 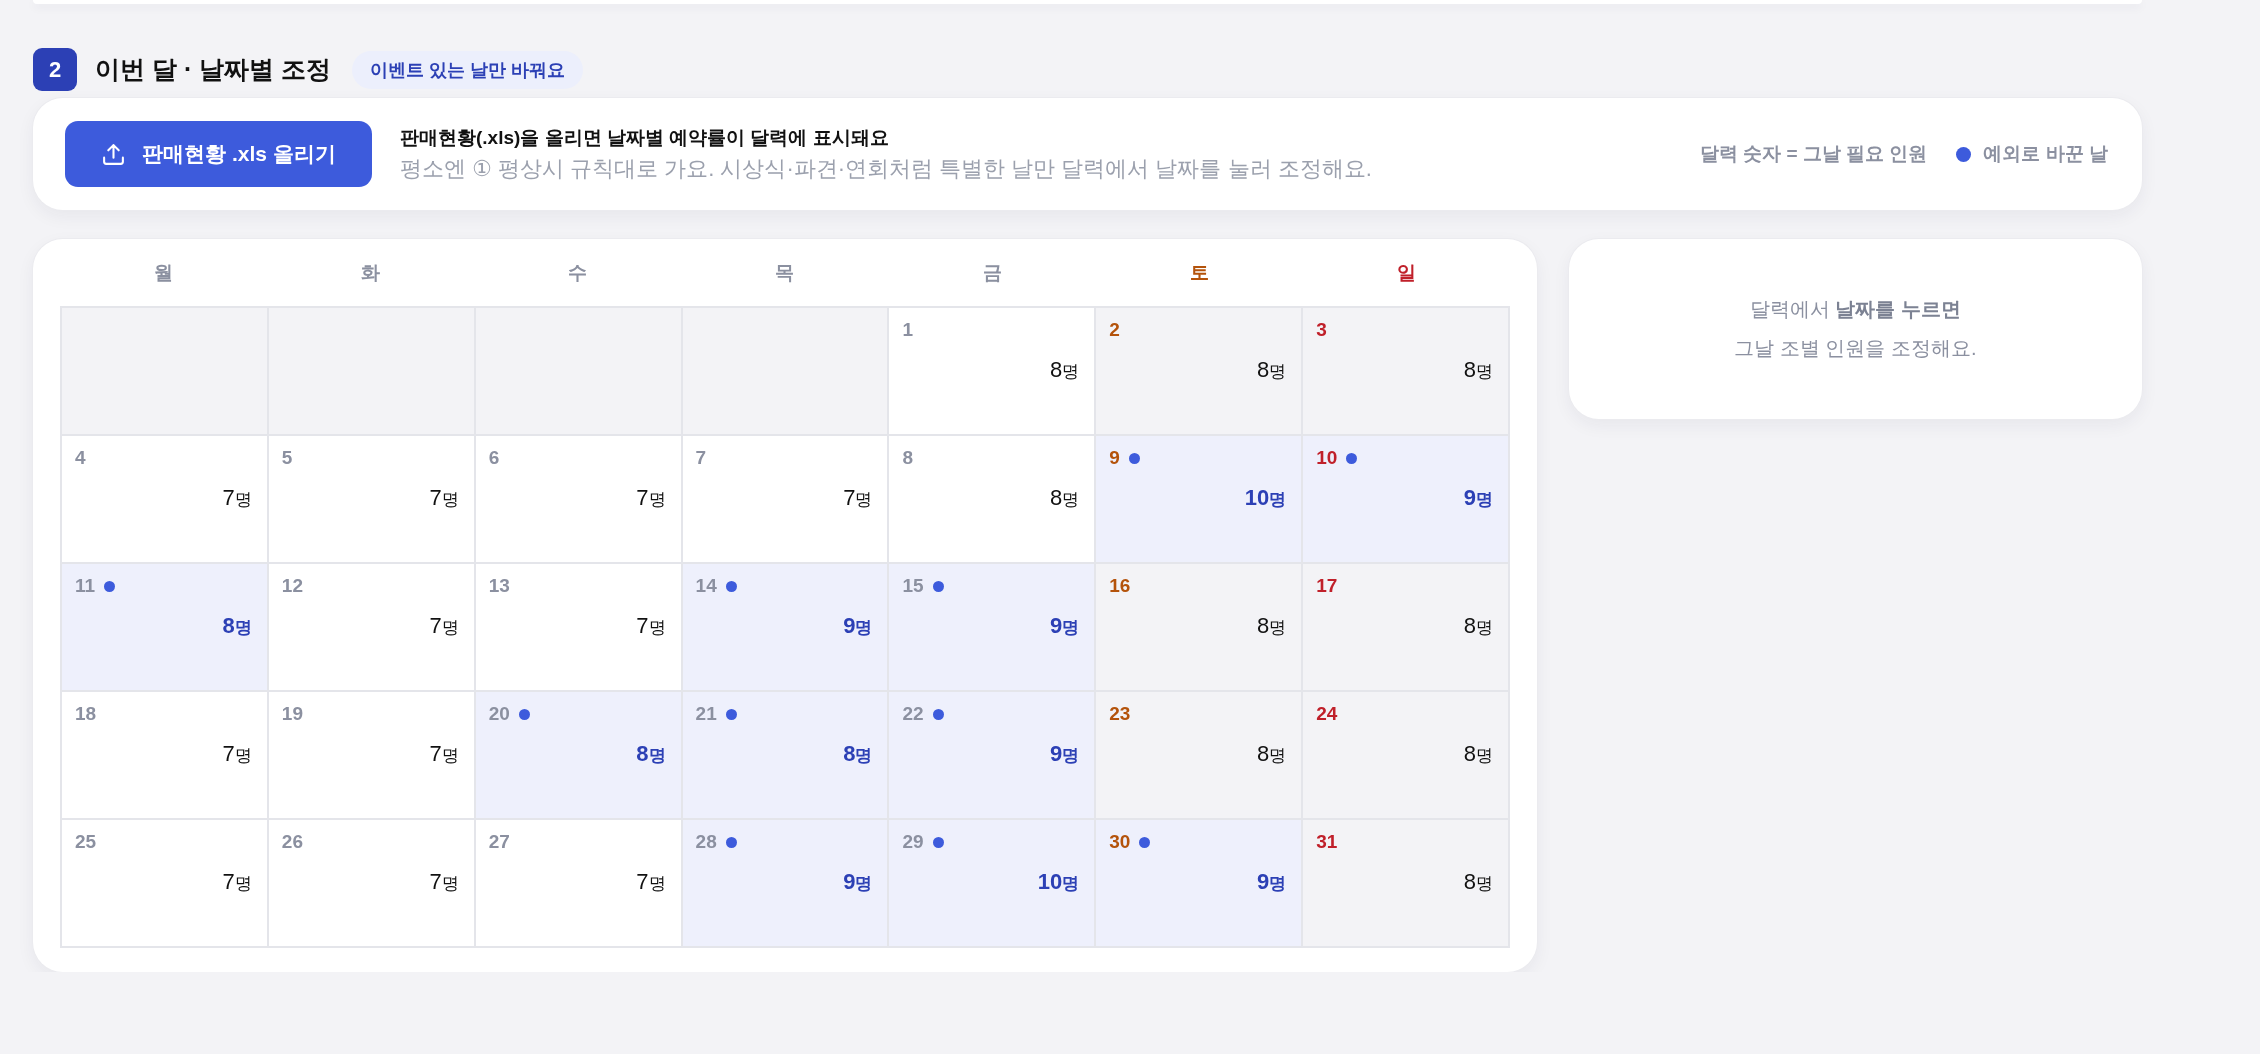 I want to click on calendar-day-cell: 2 8명, so click(x=1200, y=372).